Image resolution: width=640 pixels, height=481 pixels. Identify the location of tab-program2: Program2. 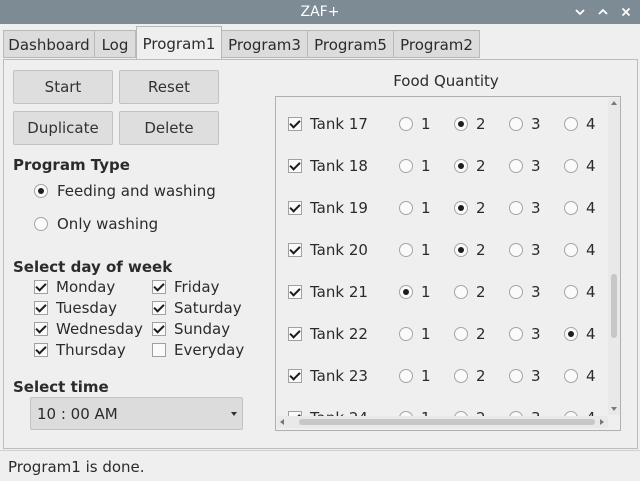
(436, 44).